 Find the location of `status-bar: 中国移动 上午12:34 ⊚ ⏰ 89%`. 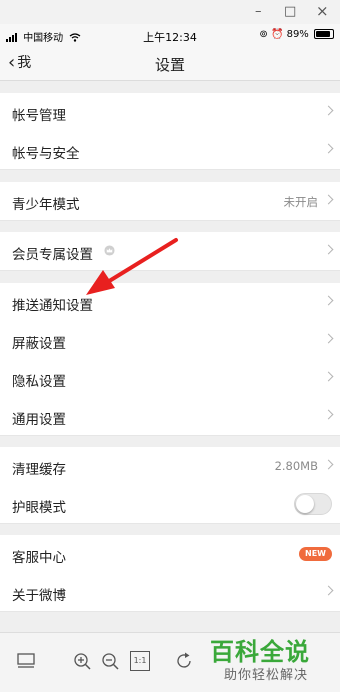

status-bar: 中国移动 上午12:34 ⊚ ⏰ 89% is located at coordinates (170, 35).